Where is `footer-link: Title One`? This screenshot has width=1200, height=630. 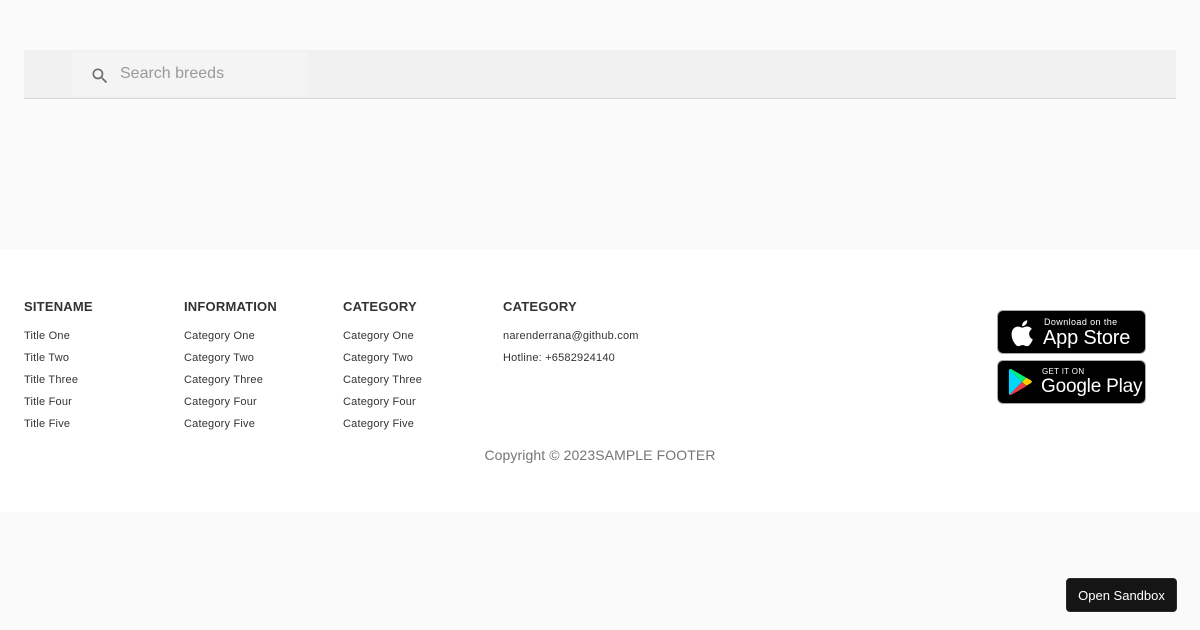
footer-link: Title One is located at coordinates (47, 336).